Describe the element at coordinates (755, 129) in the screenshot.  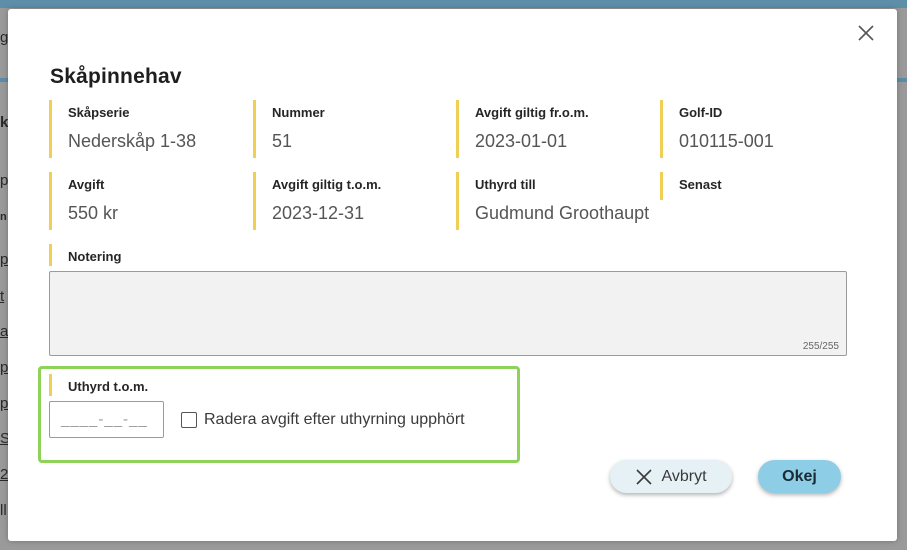
I see `field-golf-id: Golf-ID 010115-001` at that location.